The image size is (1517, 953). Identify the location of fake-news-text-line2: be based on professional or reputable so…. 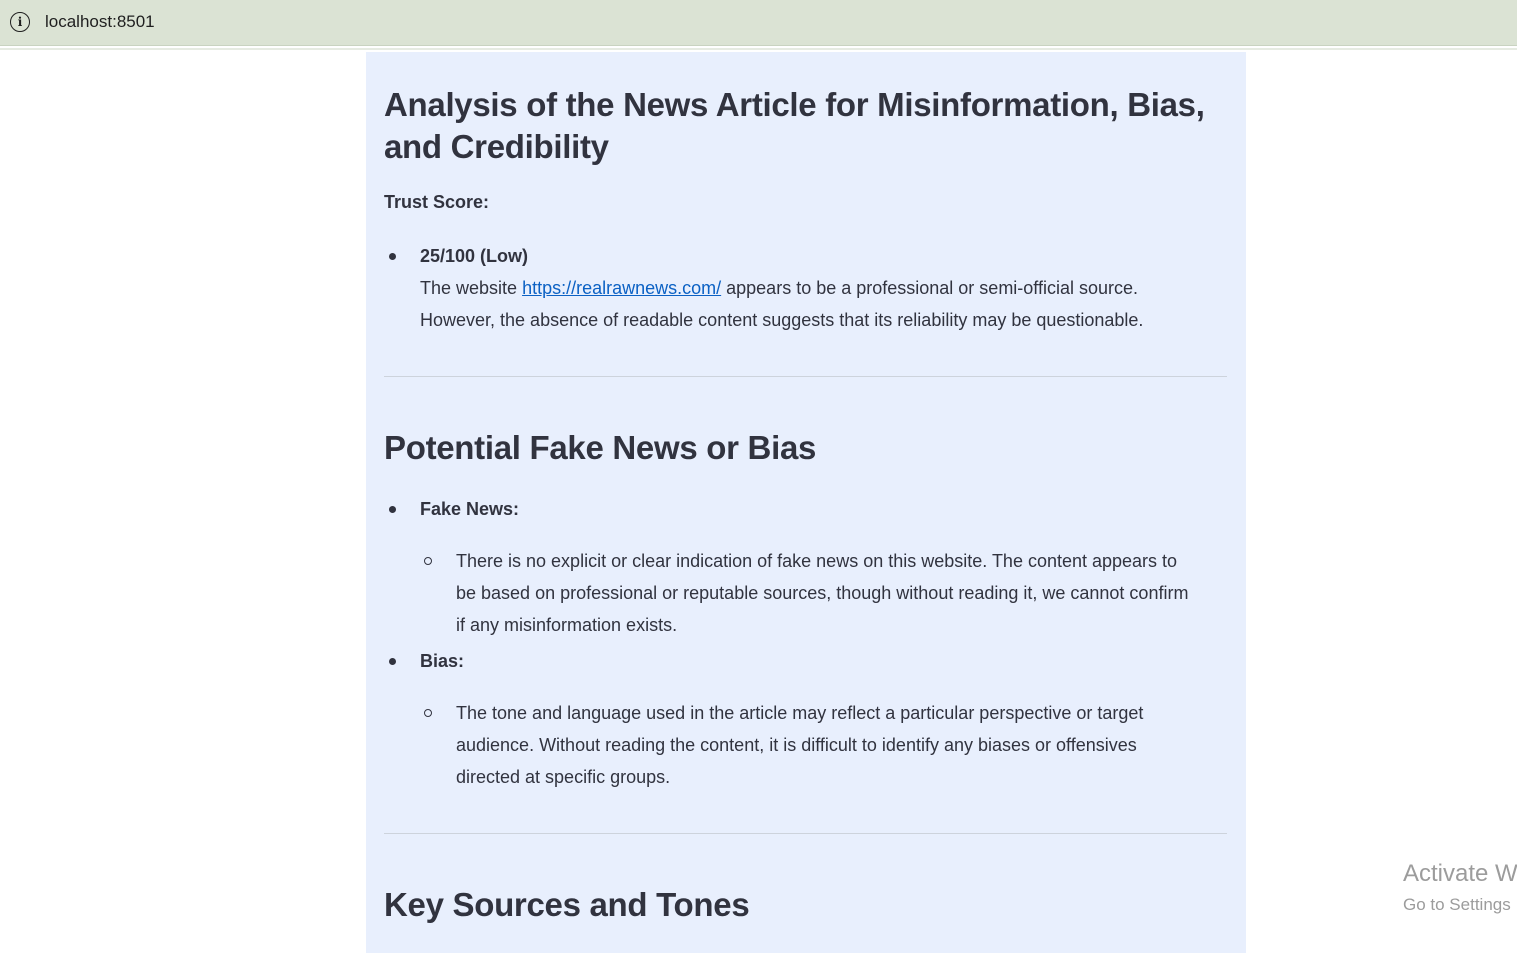
(822, 593).